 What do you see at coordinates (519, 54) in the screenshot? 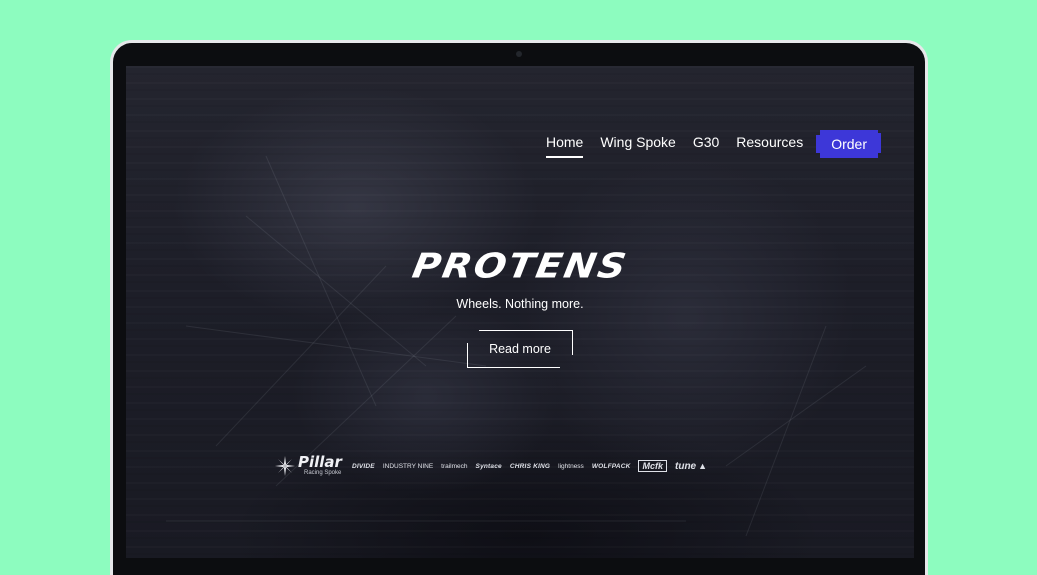
I see `camera-icon` at bounding box center [519, 54].